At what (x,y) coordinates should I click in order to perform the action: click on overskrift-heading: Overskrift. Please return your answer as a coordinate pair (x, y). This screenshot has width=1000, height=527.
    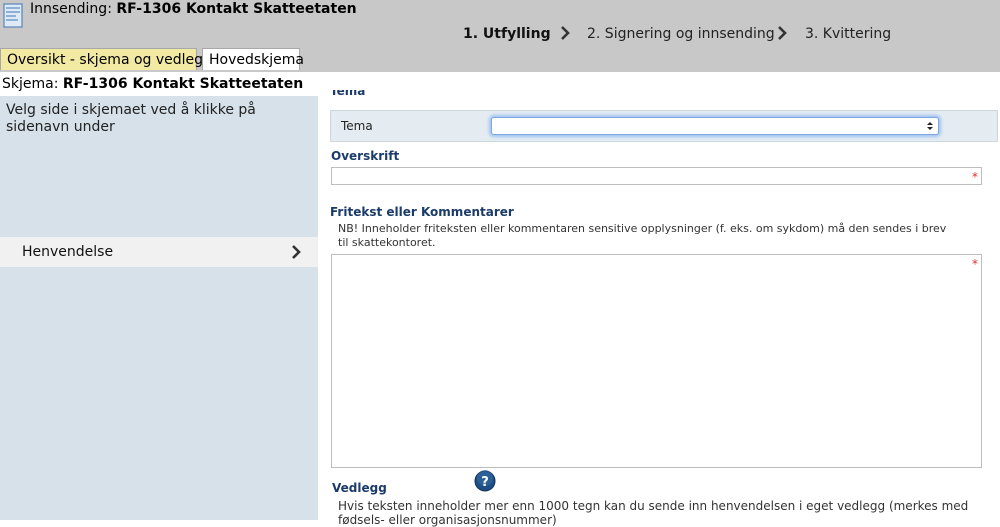
    Looking at the image, I should click on (365, 156).